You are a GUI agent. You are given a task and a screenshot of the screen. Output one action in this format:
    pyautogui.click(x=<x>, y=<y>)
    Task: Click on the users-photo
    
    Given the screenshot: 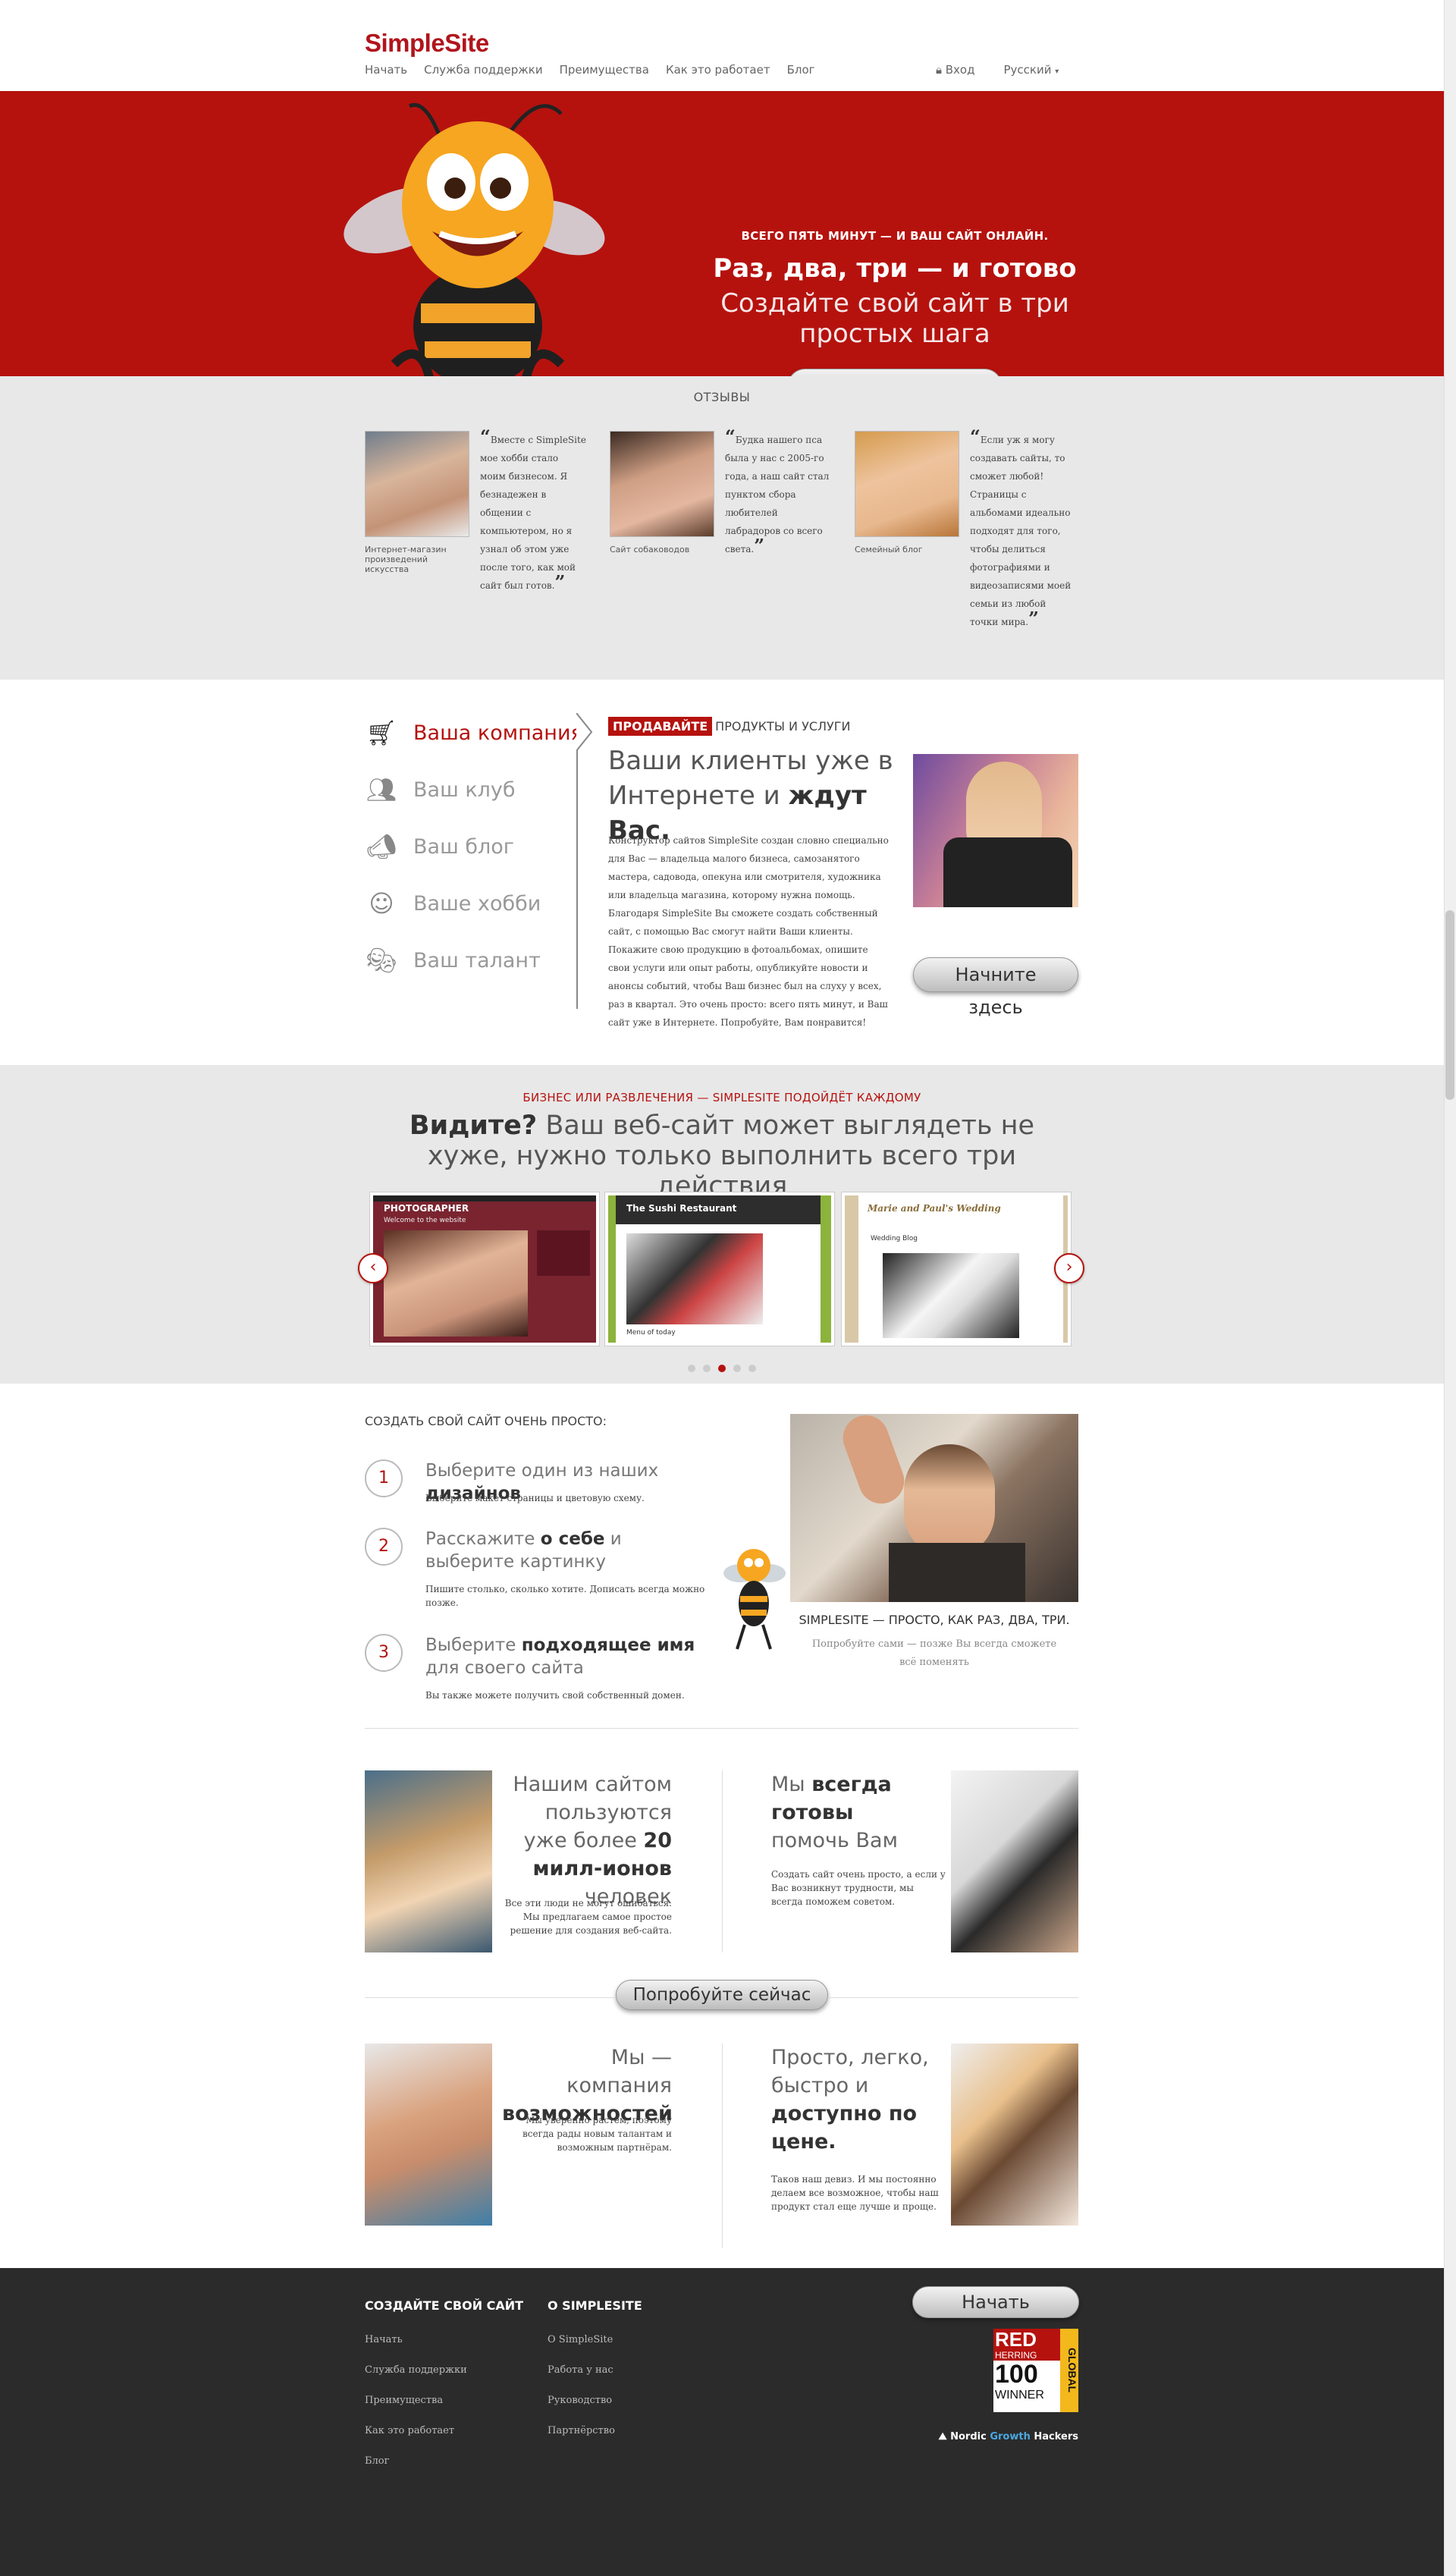 What is the action you would take?
    pyautogui.click(x=428, y=1861)
    